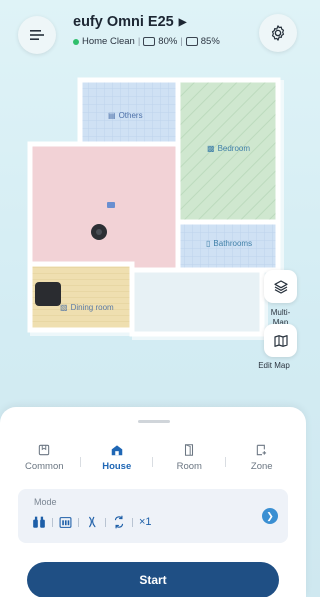 This screenshot has height=597, width=320. Describe the element at coordinates (44, 463) in the screenshot. I see `tab-common: Common` at that location.